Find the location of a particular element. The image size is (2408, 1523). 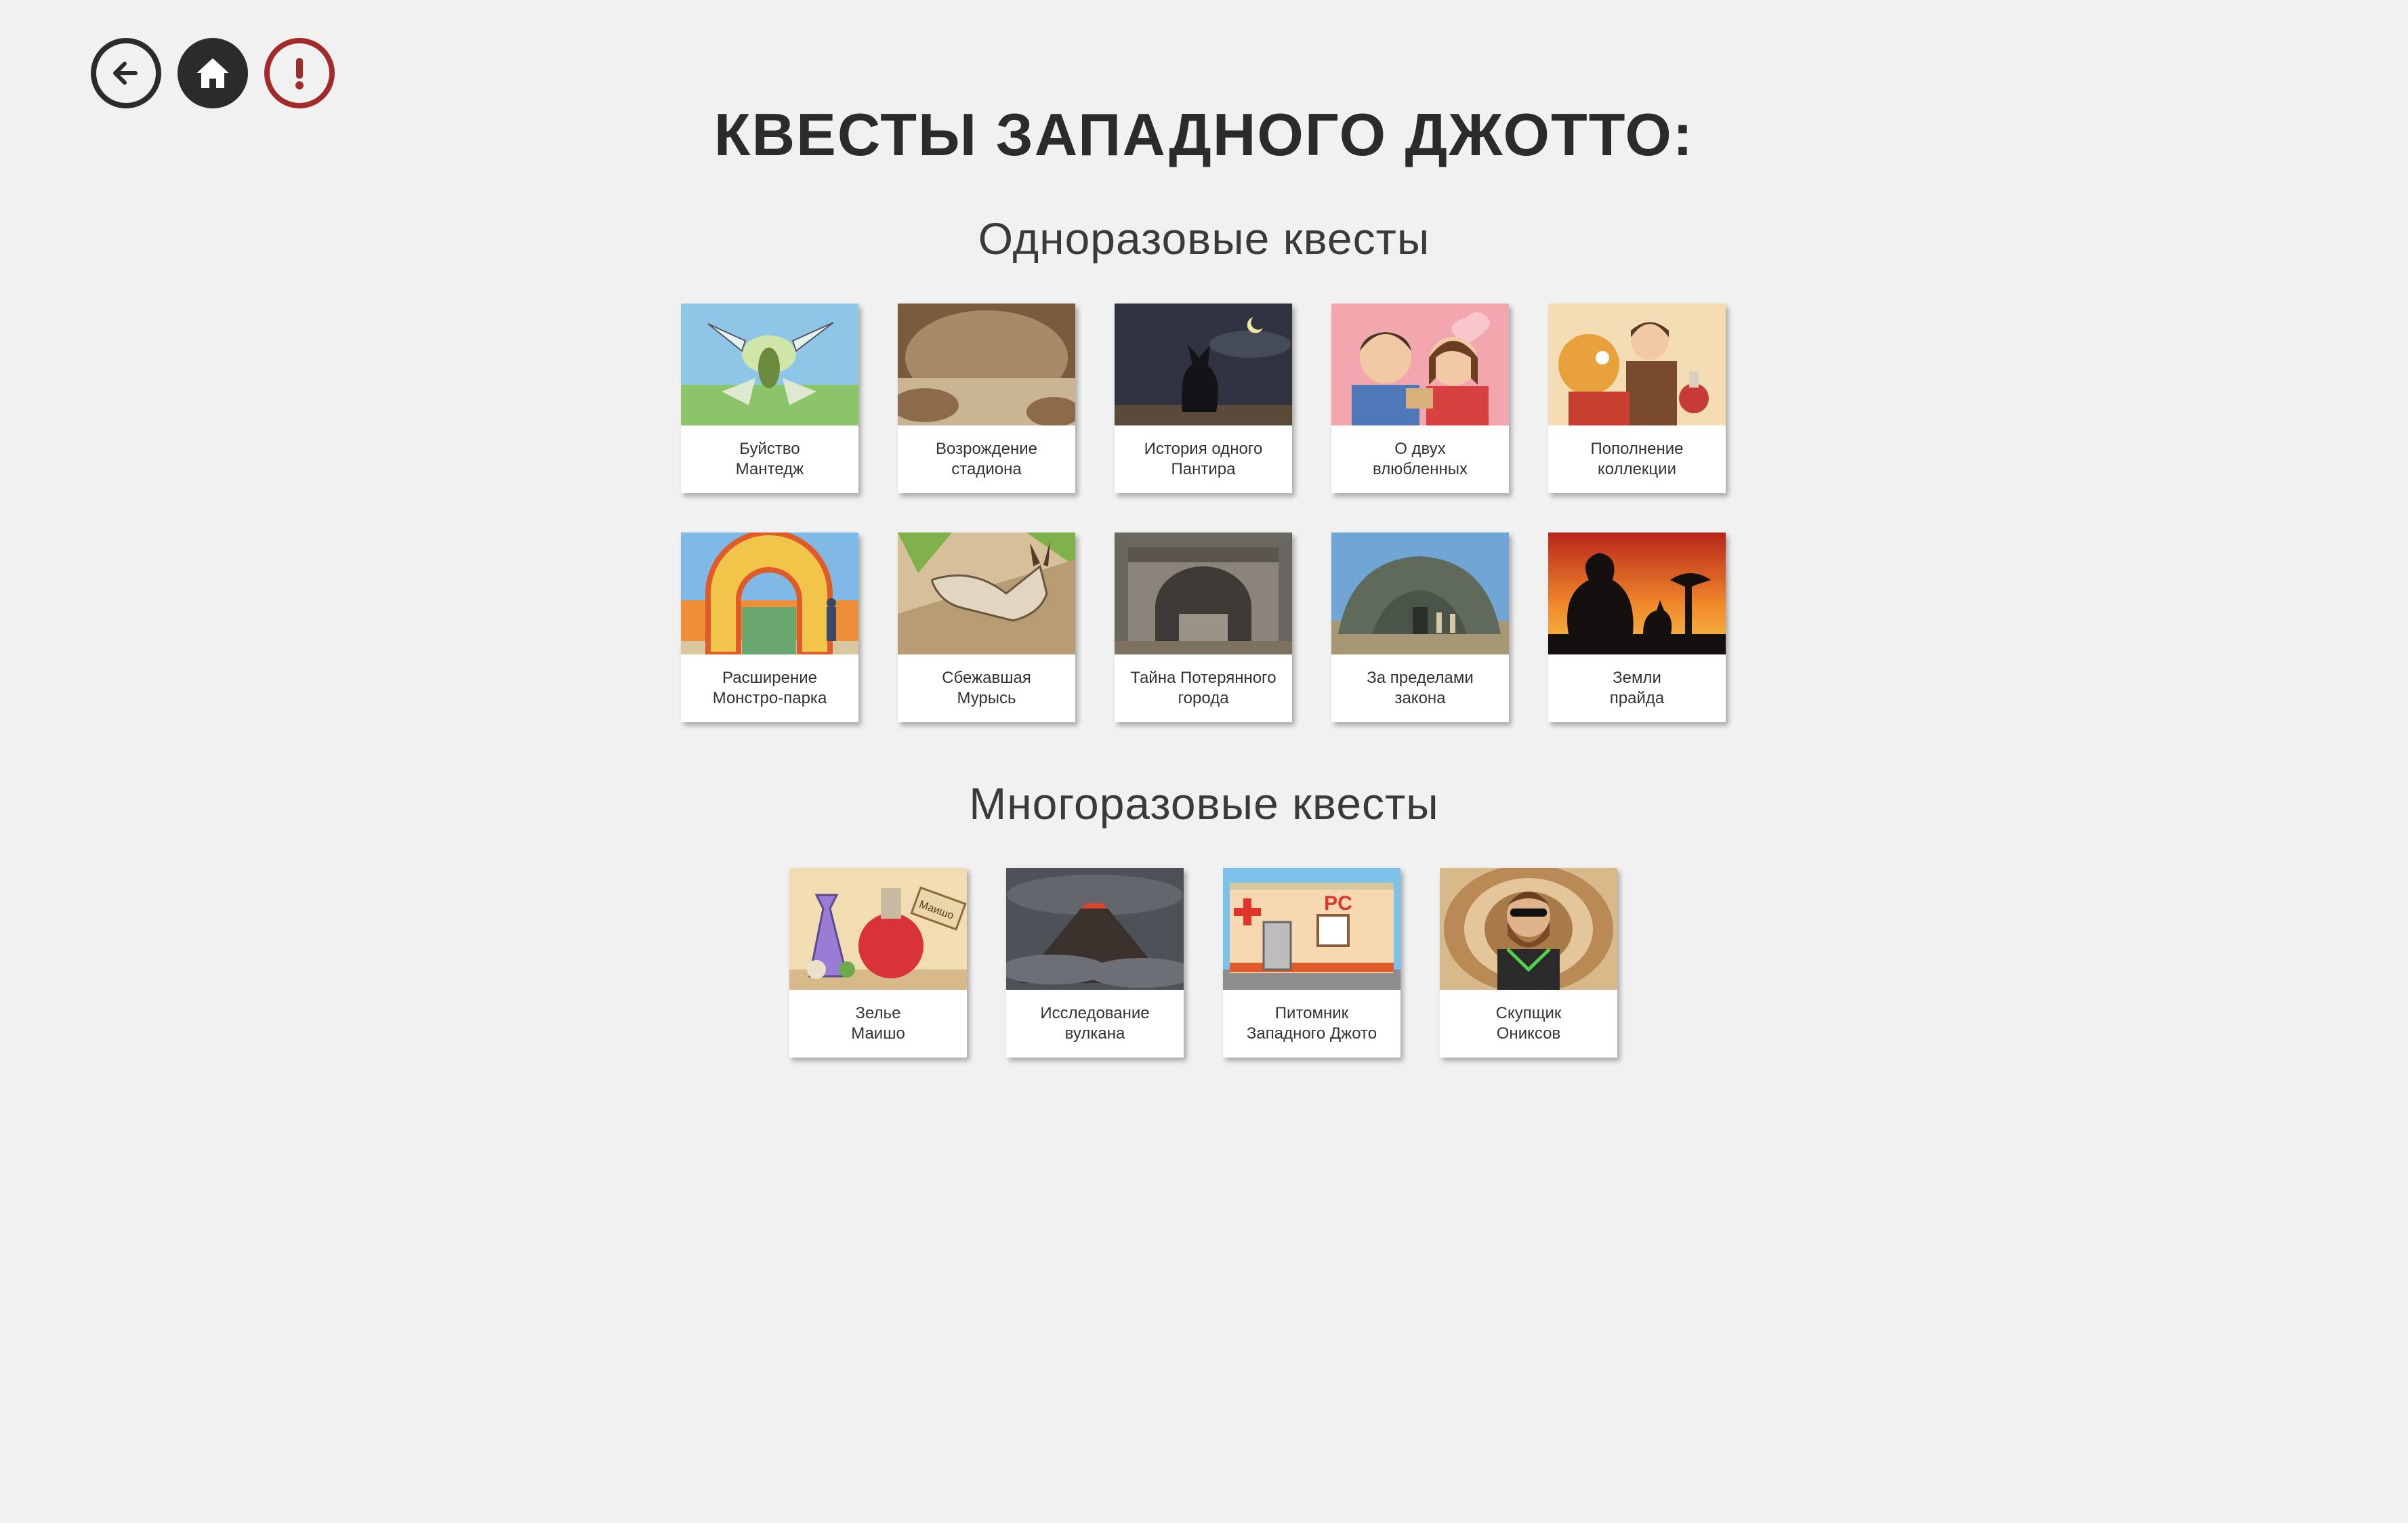

quest-title-line2: вулкана is located at coordinates (1094, 1033).